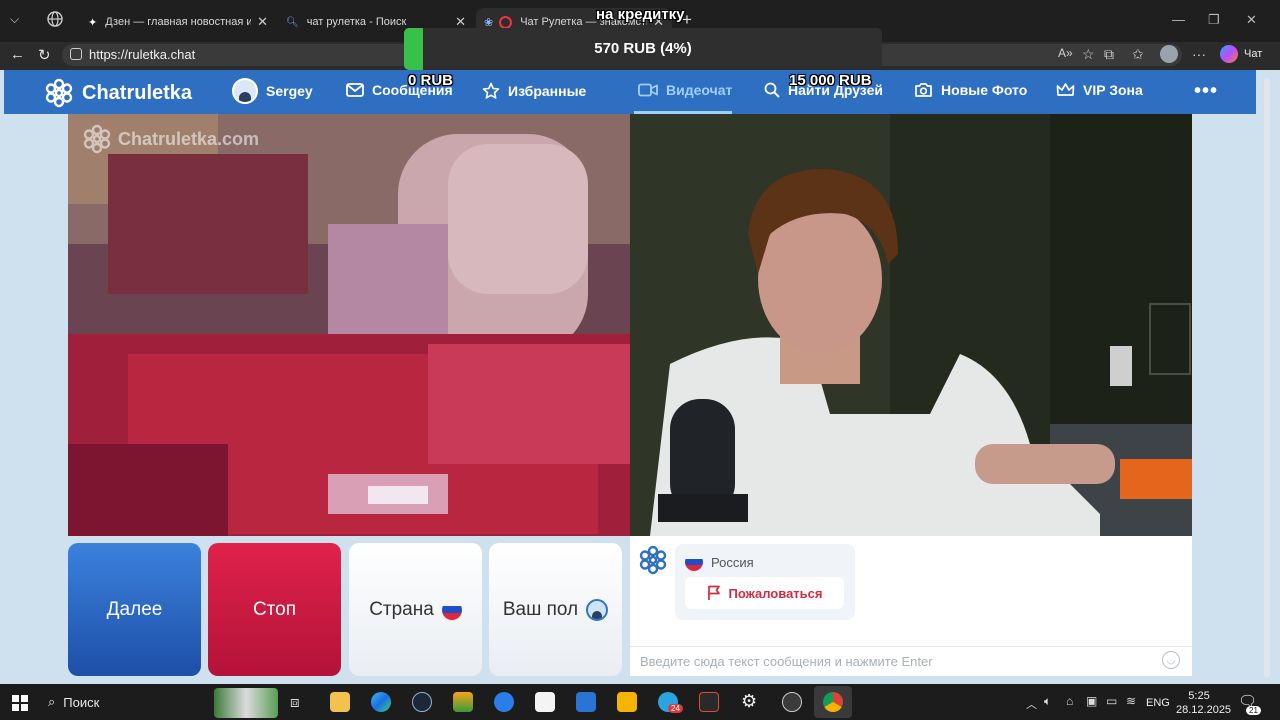 The image size is (1280, 720). I want to click on crown-icon, so click(1065, 89).